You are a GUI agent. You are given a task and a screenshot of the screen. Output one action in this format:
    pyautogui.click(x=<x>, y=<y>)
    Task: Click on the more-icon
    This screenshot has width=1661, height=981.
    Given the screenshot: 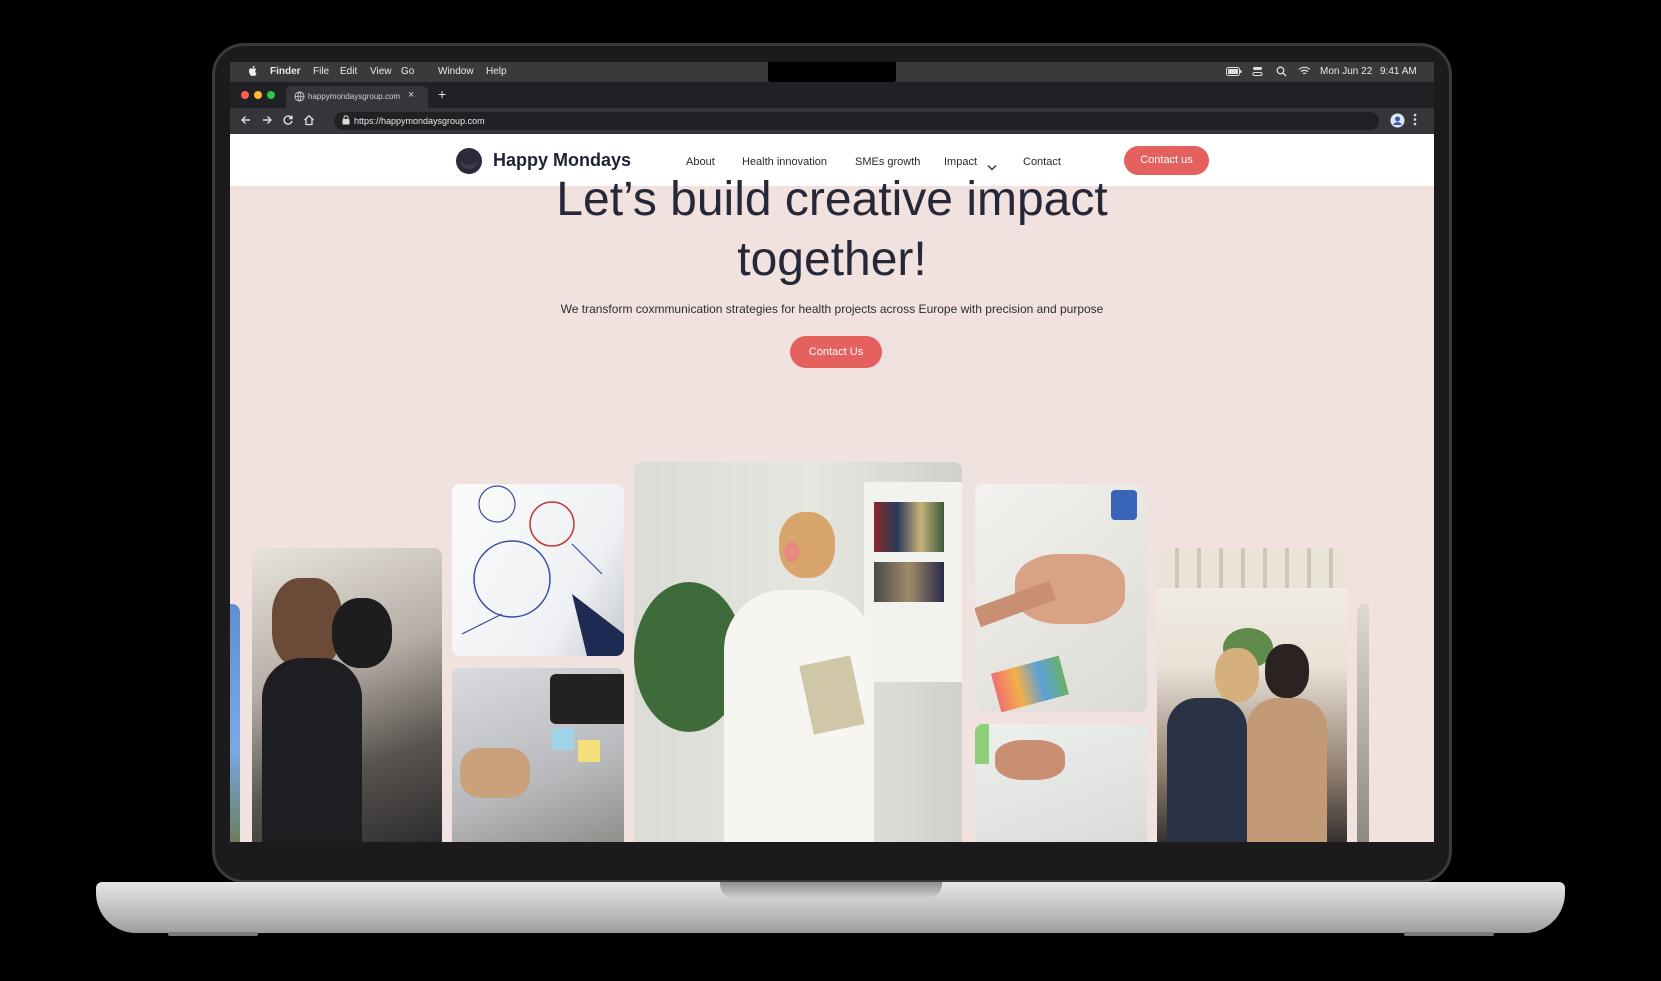 What is the action you would take?
    pyautogui.click(x=1415, y=122)
    